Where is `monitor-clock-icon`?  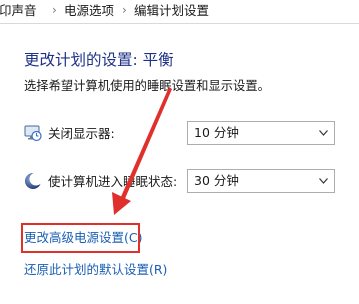
monitor-clock-icon is located at coordinates (33, 133).